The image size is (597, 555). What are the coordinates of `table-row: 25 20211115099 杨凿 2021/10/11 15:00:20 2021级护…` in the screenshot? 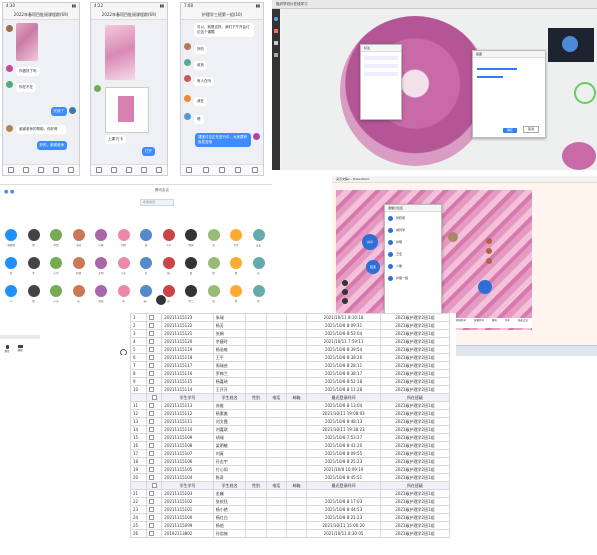 It's located at (290, 525).